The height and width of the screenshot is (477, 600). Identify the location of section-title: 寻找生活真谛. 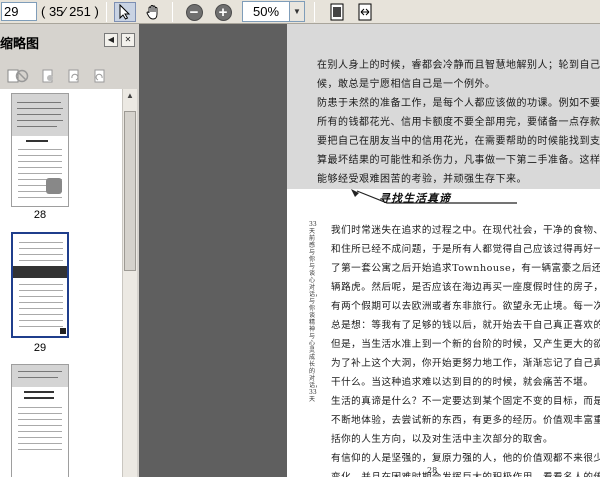
(415, 198).